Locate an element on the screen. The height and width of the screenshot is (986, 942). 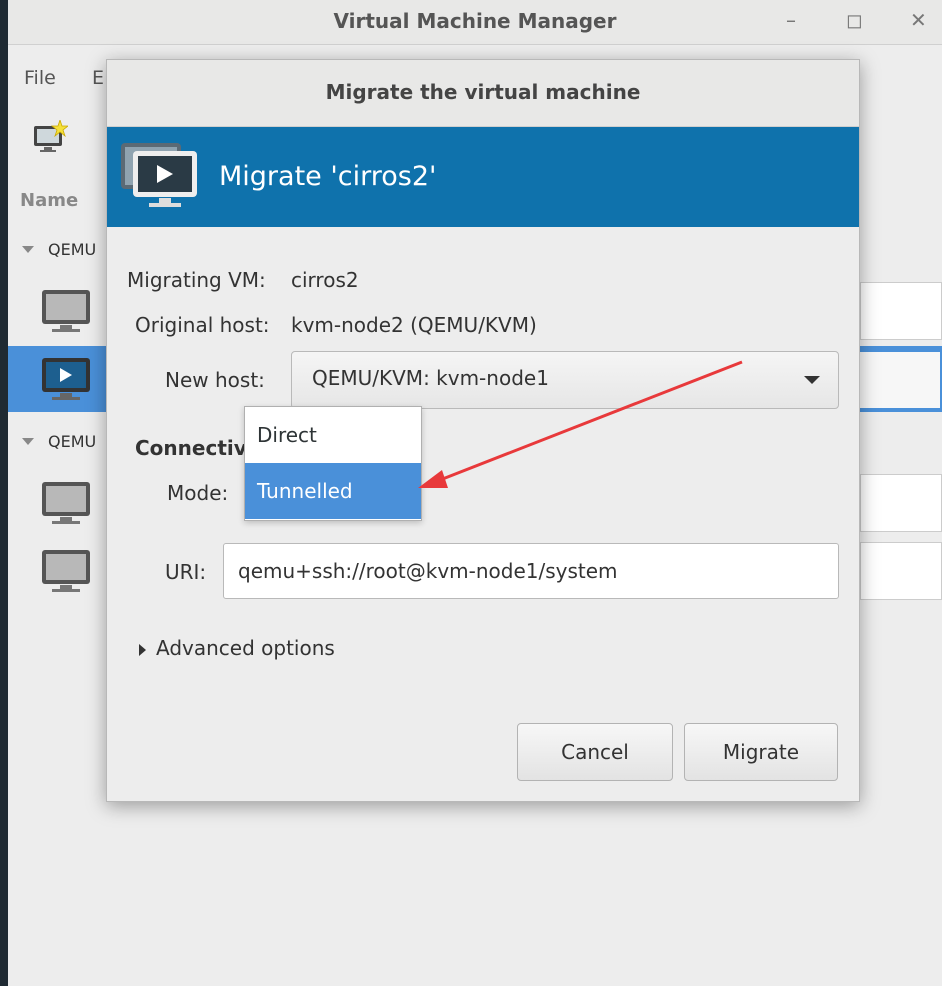
mode-dropdown-popup: Direct Tunnelled is located at coordinates (333, 463).